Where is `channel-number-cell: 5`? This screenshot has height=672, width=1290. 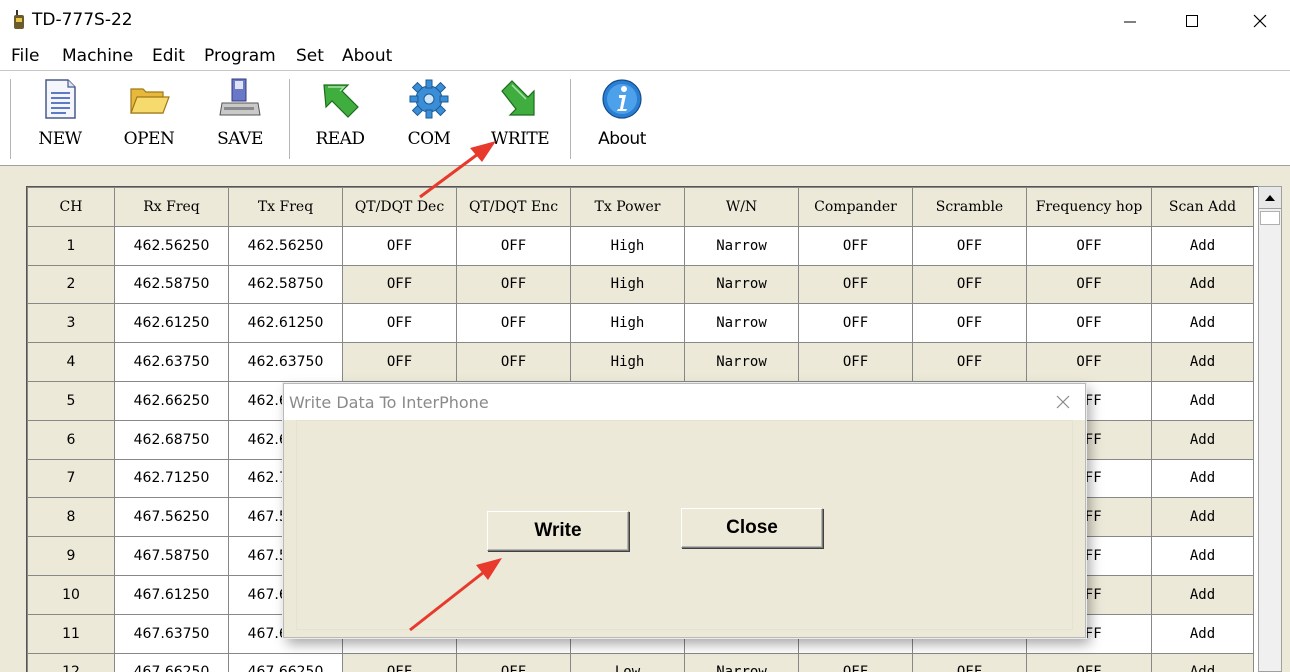 channel-number-cell: 5 is located at coordinates (71, 400).